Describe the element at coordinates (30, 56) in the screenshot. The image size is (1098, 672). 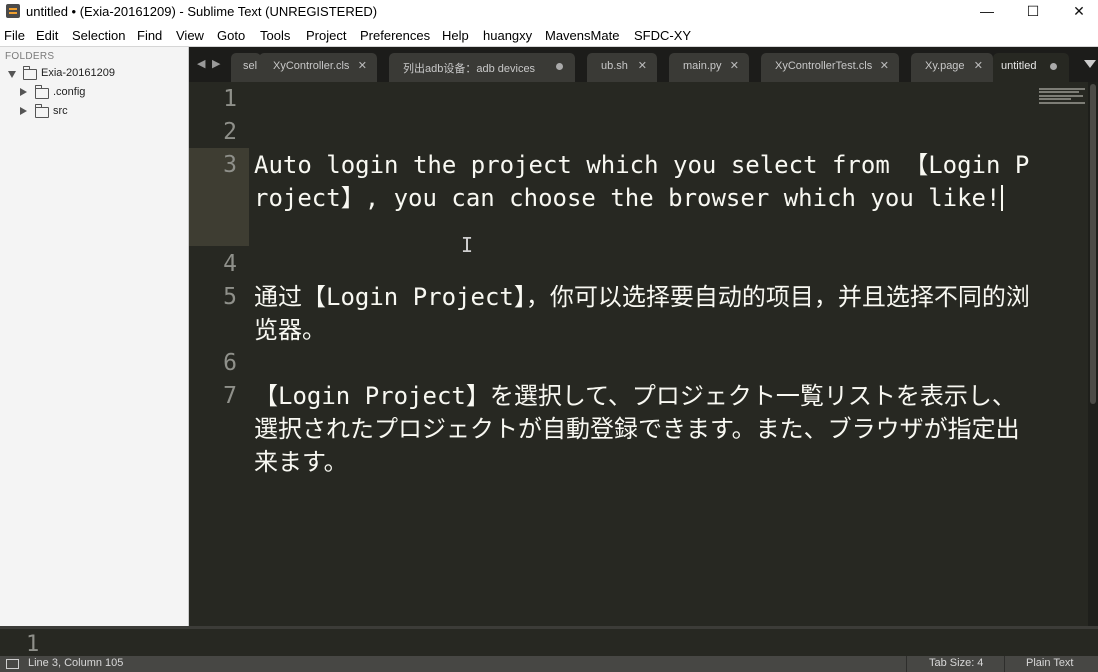
I see `folders-header: FOLDERS` at that location.